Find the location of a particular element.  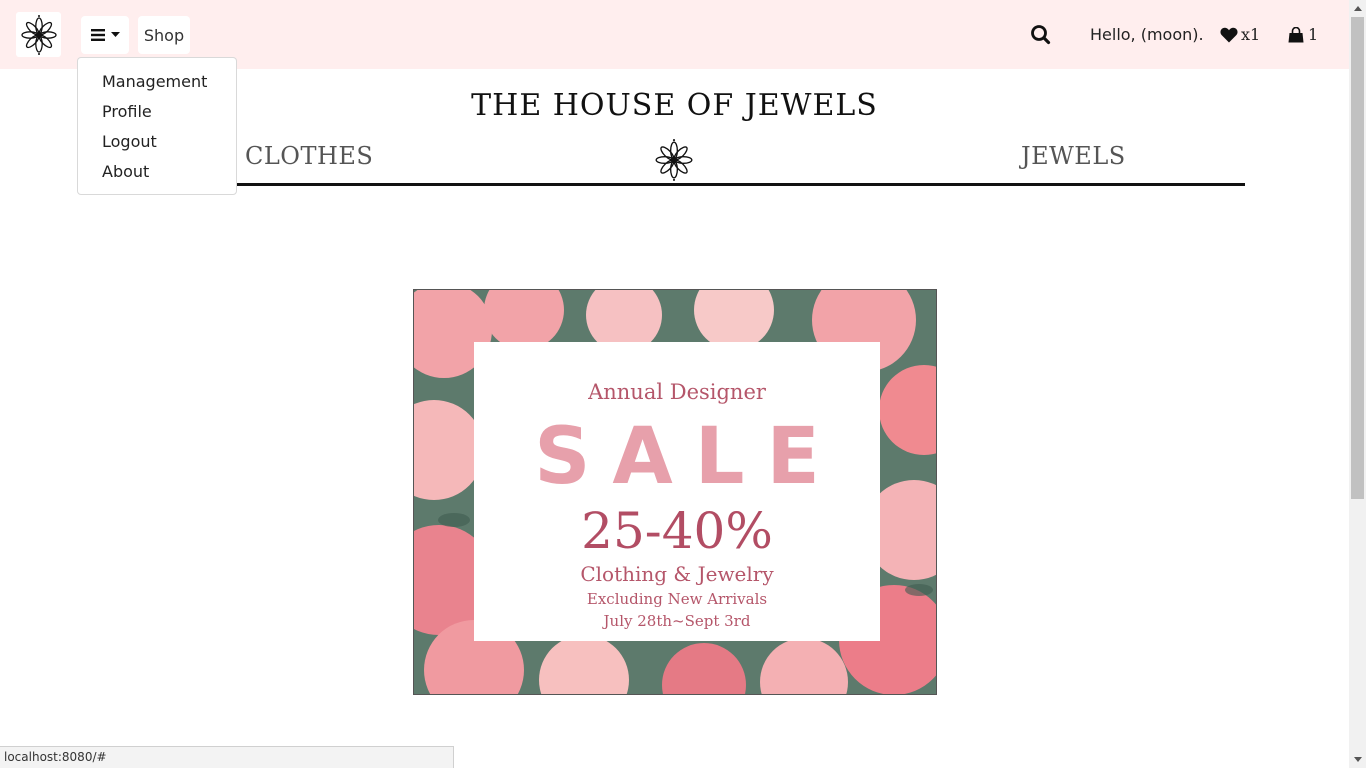

vertical-scrollbar is located at coordinates (1357, 384).